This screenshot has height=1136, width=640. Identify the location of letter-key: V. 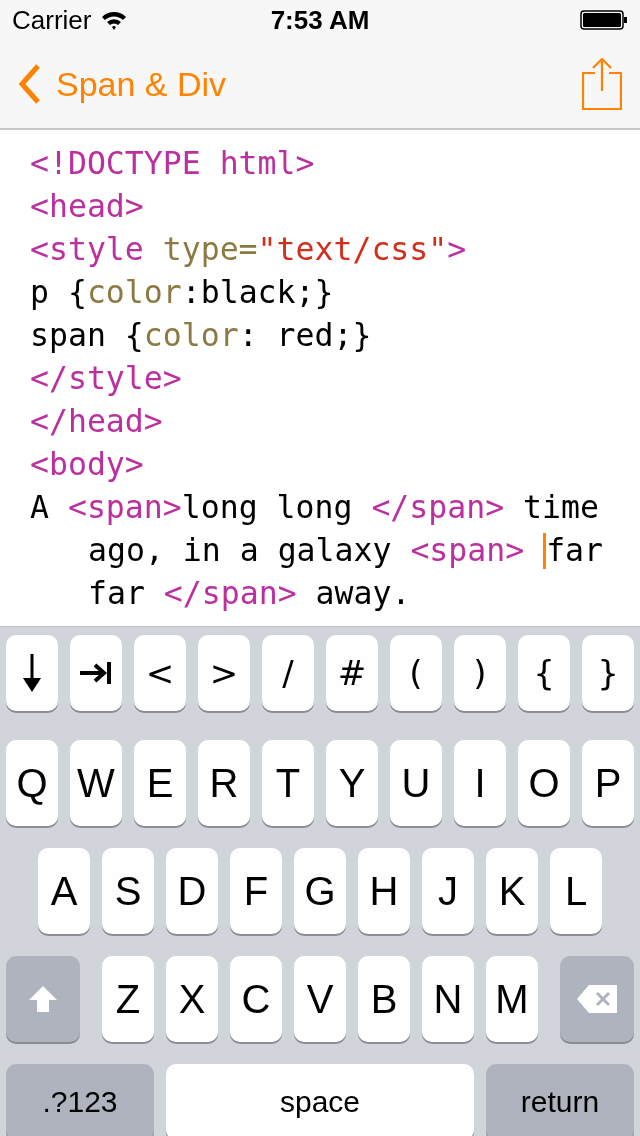
(320, 999).